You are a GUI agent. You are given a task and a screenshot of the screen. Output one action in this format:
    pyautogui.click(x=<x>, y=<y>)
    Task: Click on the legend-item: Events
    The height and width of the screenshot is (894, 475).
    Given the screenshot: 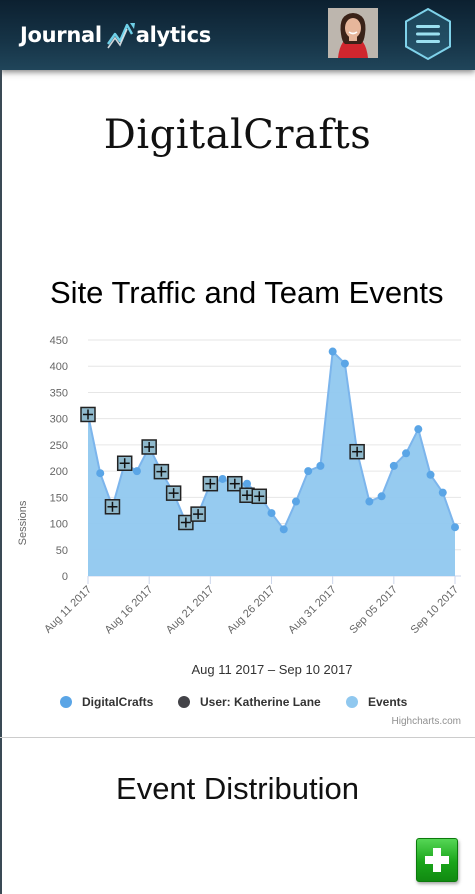 What is the action you would take?
    pyautogui.click(x=377, y=702)
    